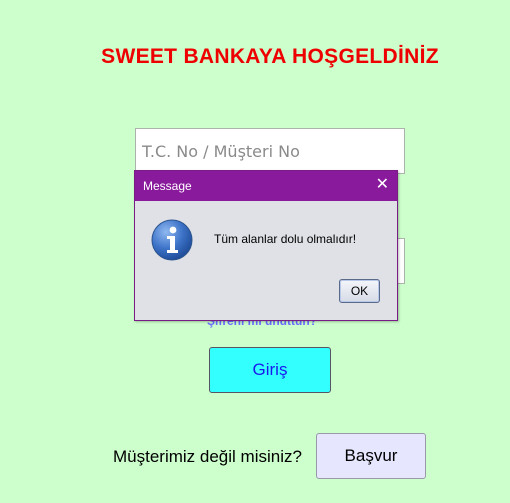  What do you see at coordinates (359, 291) in the screenshot?
I see `ok-button: OK` at bounding box center [359, 291].